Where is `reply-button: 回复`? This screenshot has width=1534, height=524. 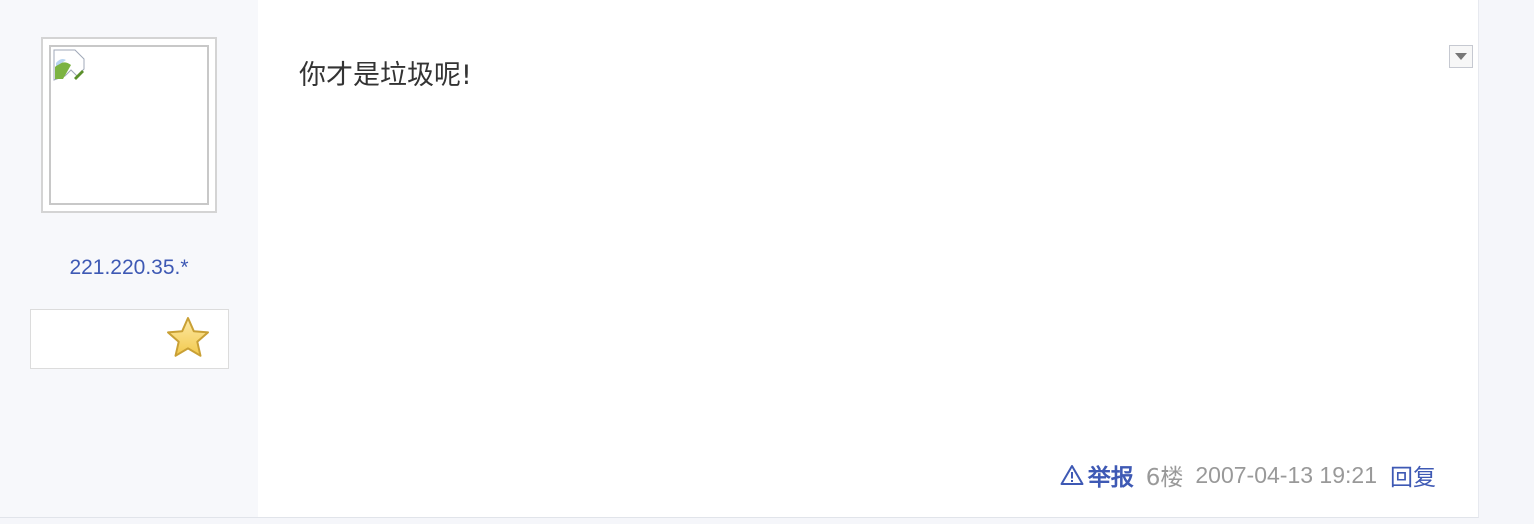
reply-button: 回复 is located at coordinates (1413, 475).